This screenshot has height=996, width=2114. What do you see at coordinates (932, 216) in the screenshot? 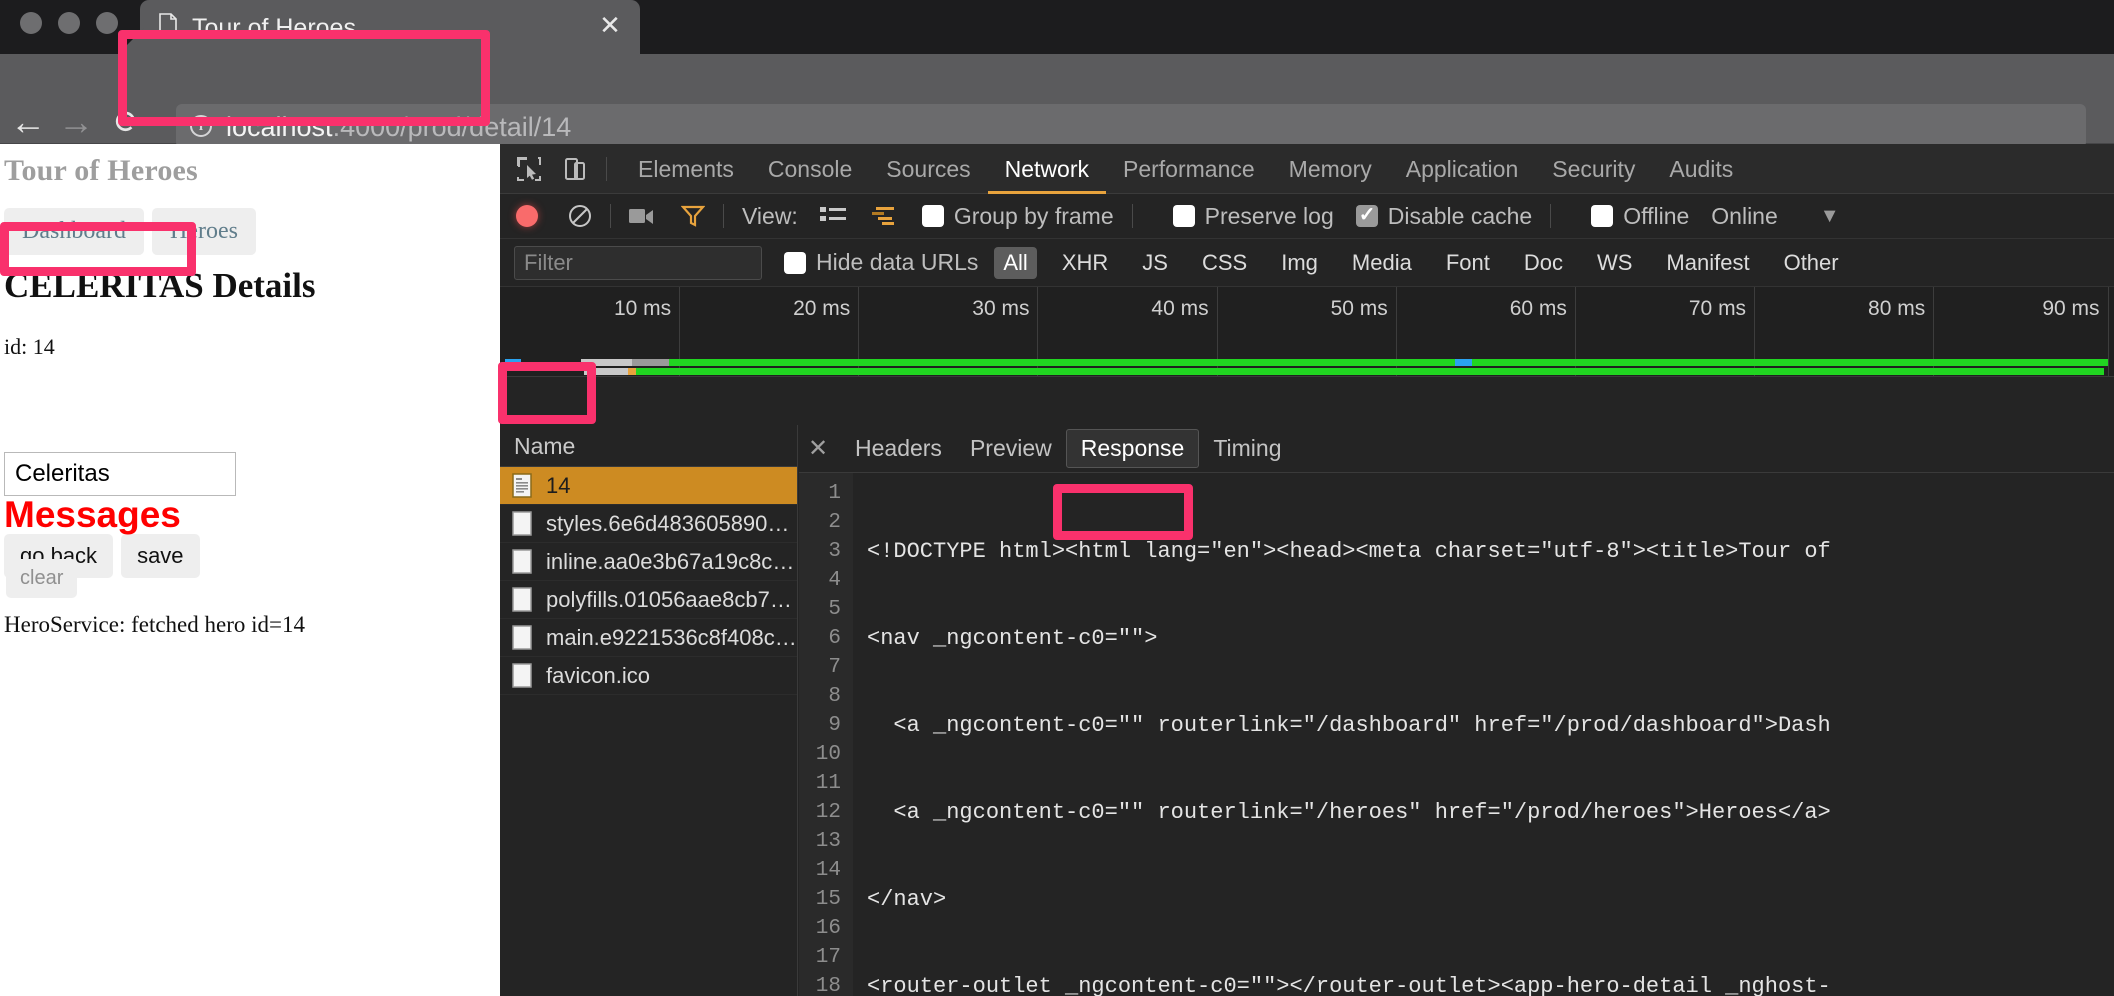
I see `checkbox-group-by-frame` at bounding box center [932, 216].